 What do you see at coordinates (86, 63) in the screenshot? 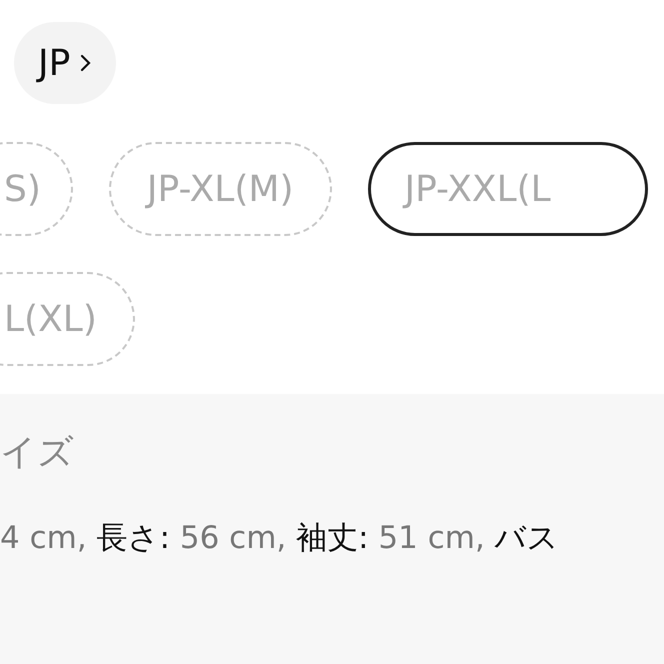
I see `chevron-right-icon` at bounding box center [86, 63].